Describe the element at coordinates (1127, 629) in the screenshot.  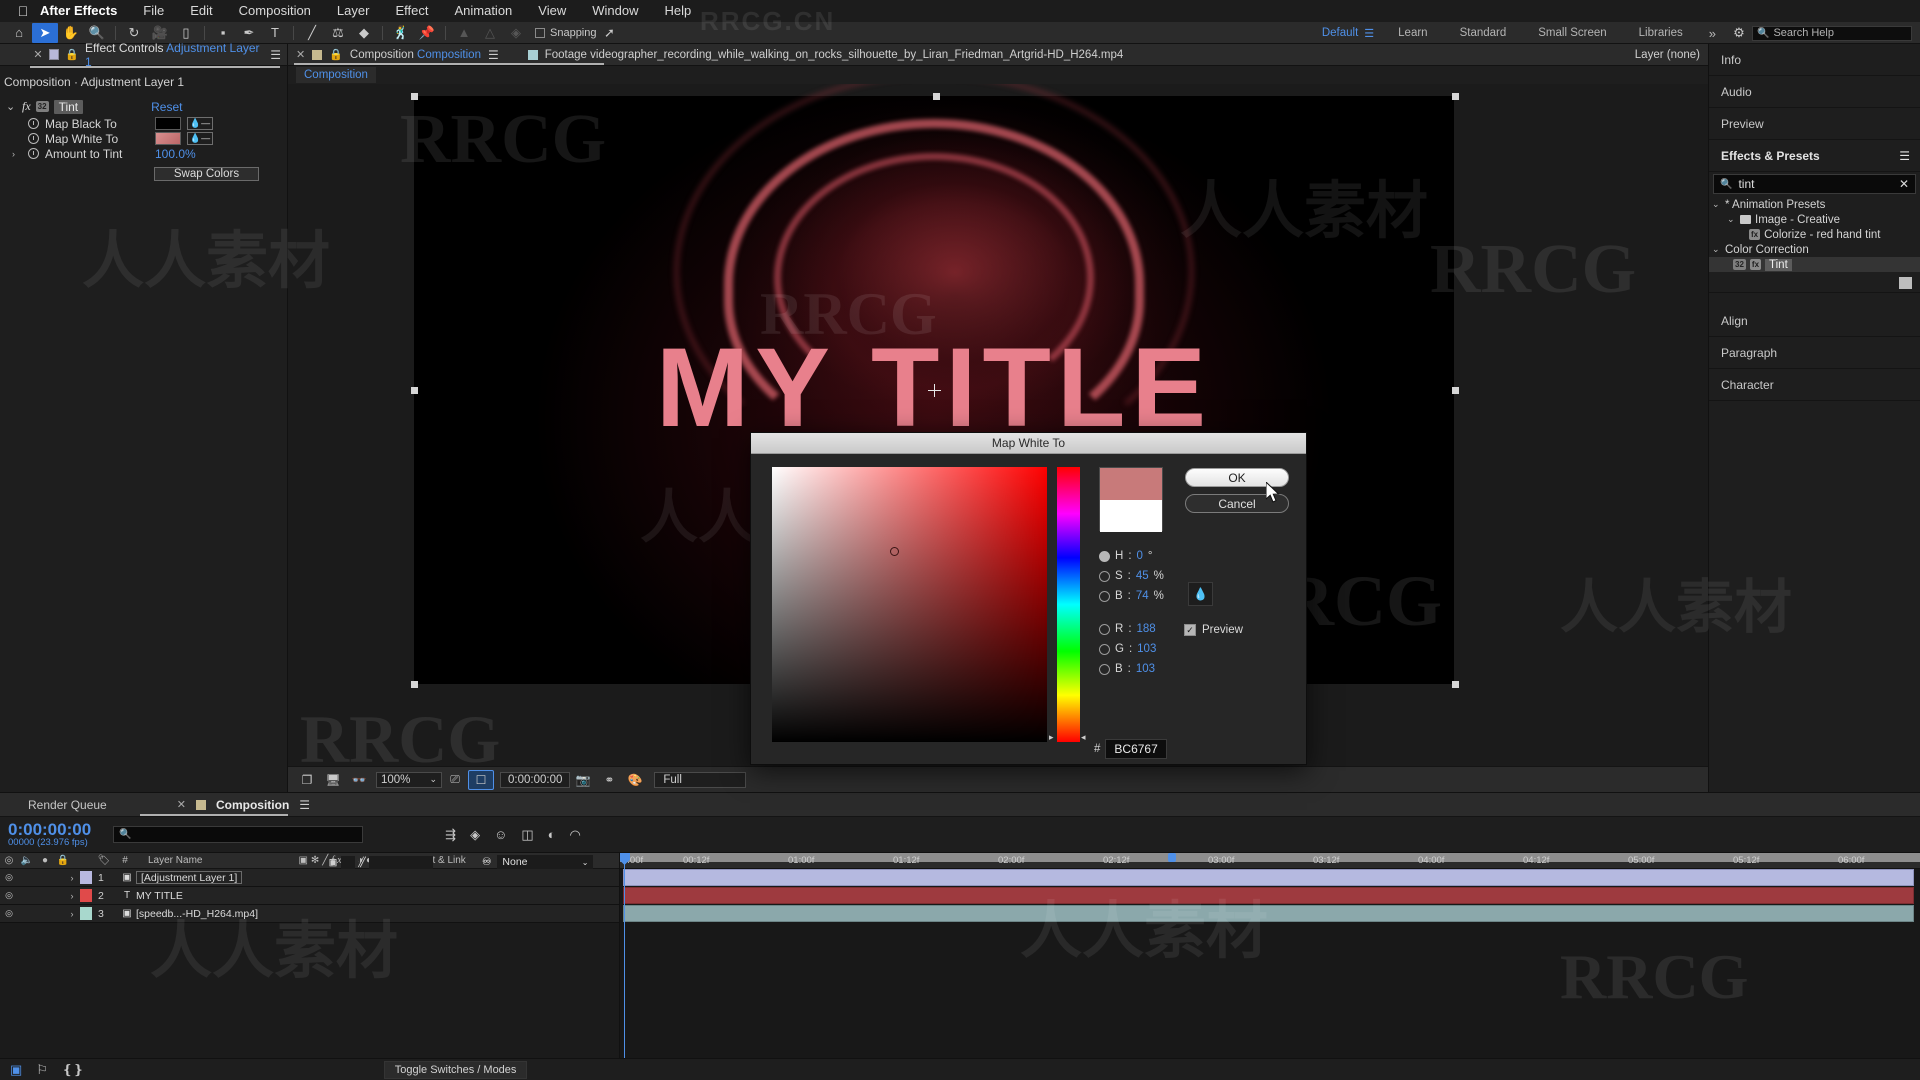
I see `field-red: R: 188` at that location.